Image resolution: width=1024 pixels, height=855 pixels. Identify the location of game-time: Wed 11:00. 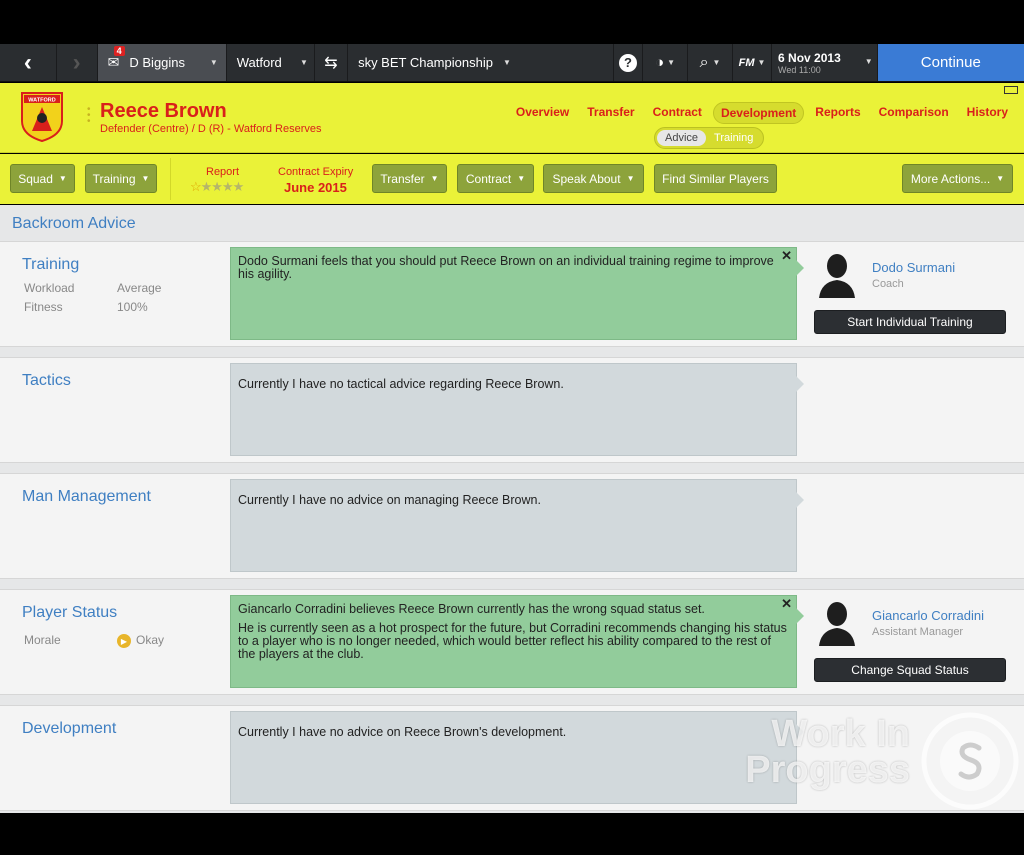
(799, 69).